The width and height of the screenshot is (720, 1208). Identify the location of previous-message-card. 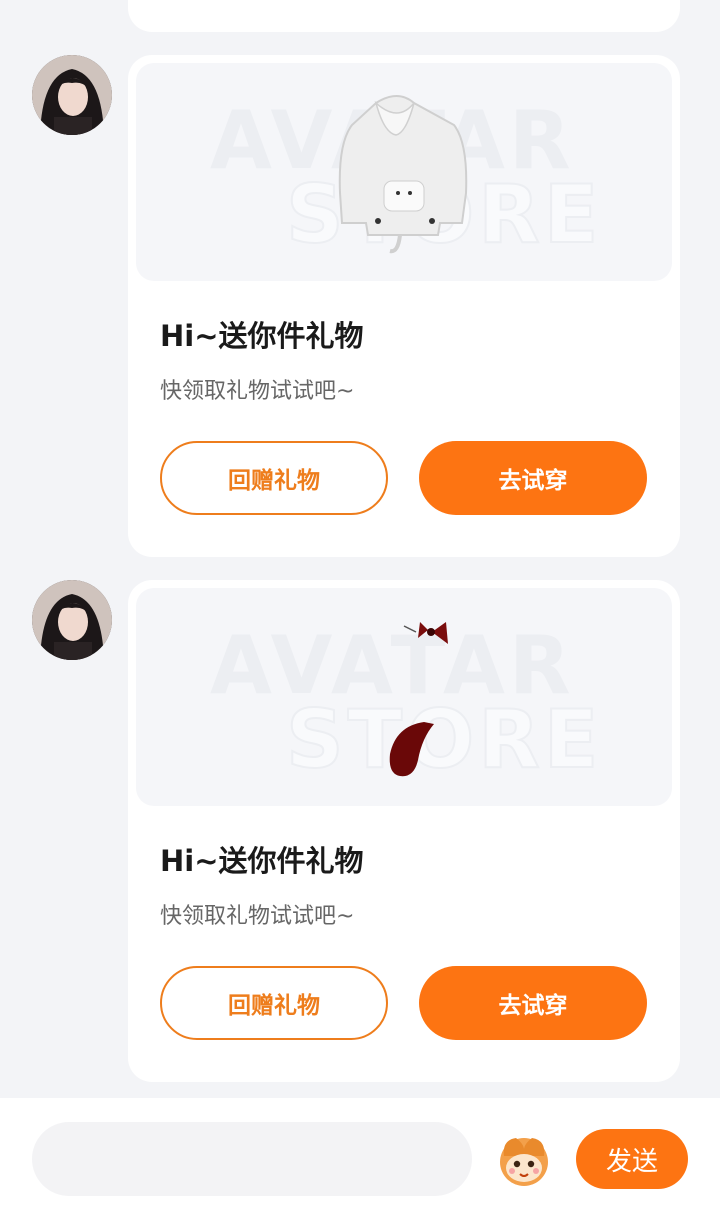
(404, 16).